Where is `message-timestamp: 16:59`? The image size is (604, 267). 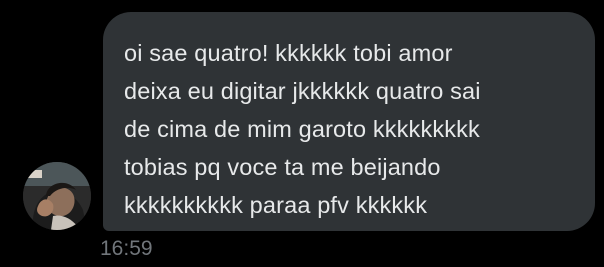 message-timestamp: 16:59 is located at coordinates (126, 248).